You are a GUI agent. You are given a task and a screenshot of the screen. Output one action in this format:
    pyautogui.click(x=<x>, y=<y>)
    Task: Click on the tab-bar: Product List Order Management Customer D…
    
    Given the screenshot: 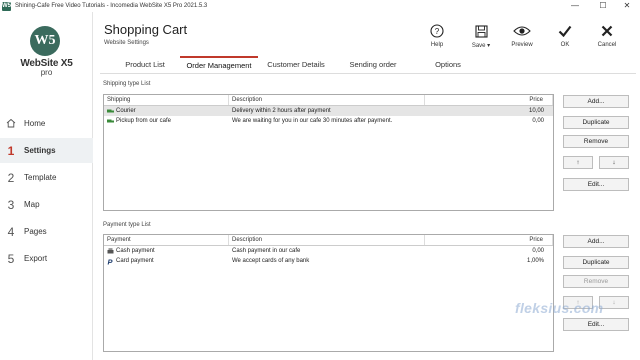 What is the action you would take?
    pyautogui.click(x=368, y=65)
    